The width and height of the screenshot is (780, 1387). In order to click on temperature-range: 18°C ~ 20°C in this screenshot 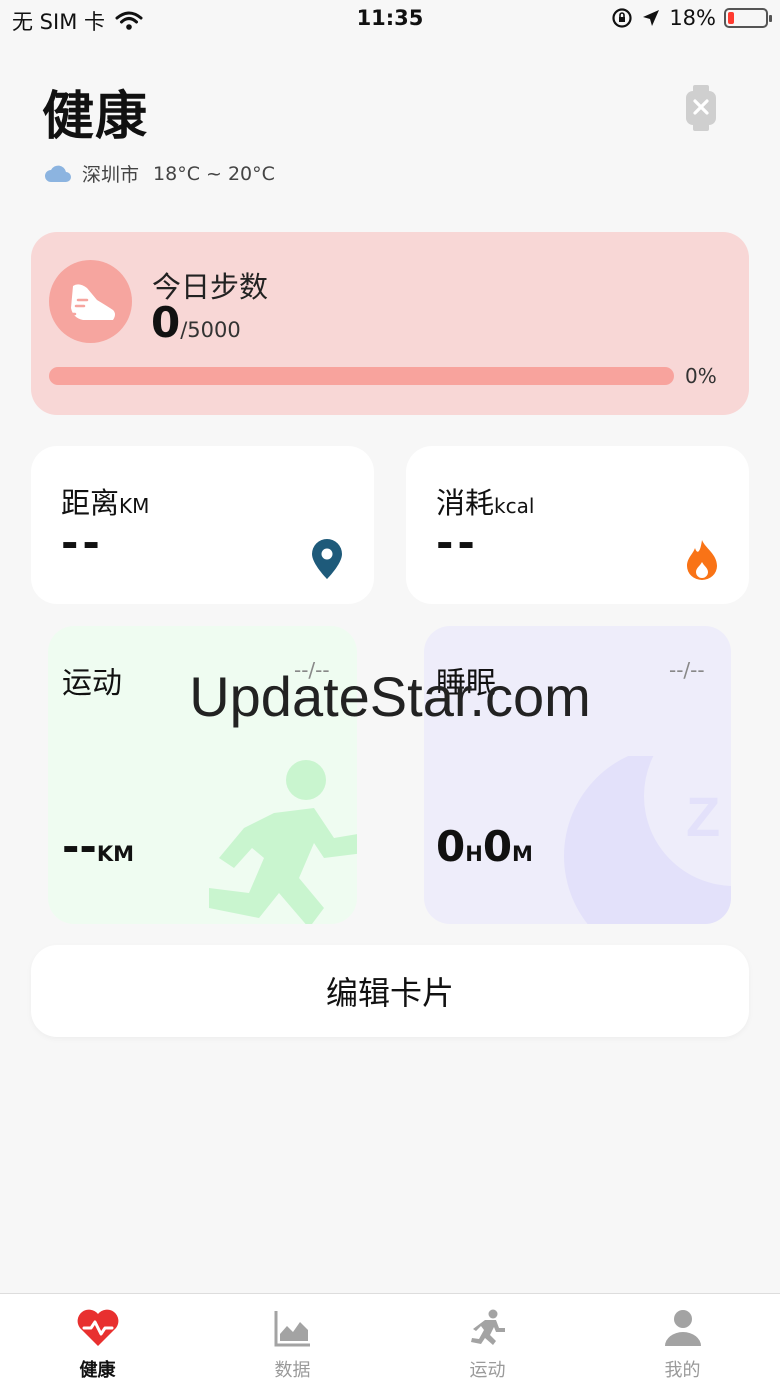, I will do `click(214, 173)`.